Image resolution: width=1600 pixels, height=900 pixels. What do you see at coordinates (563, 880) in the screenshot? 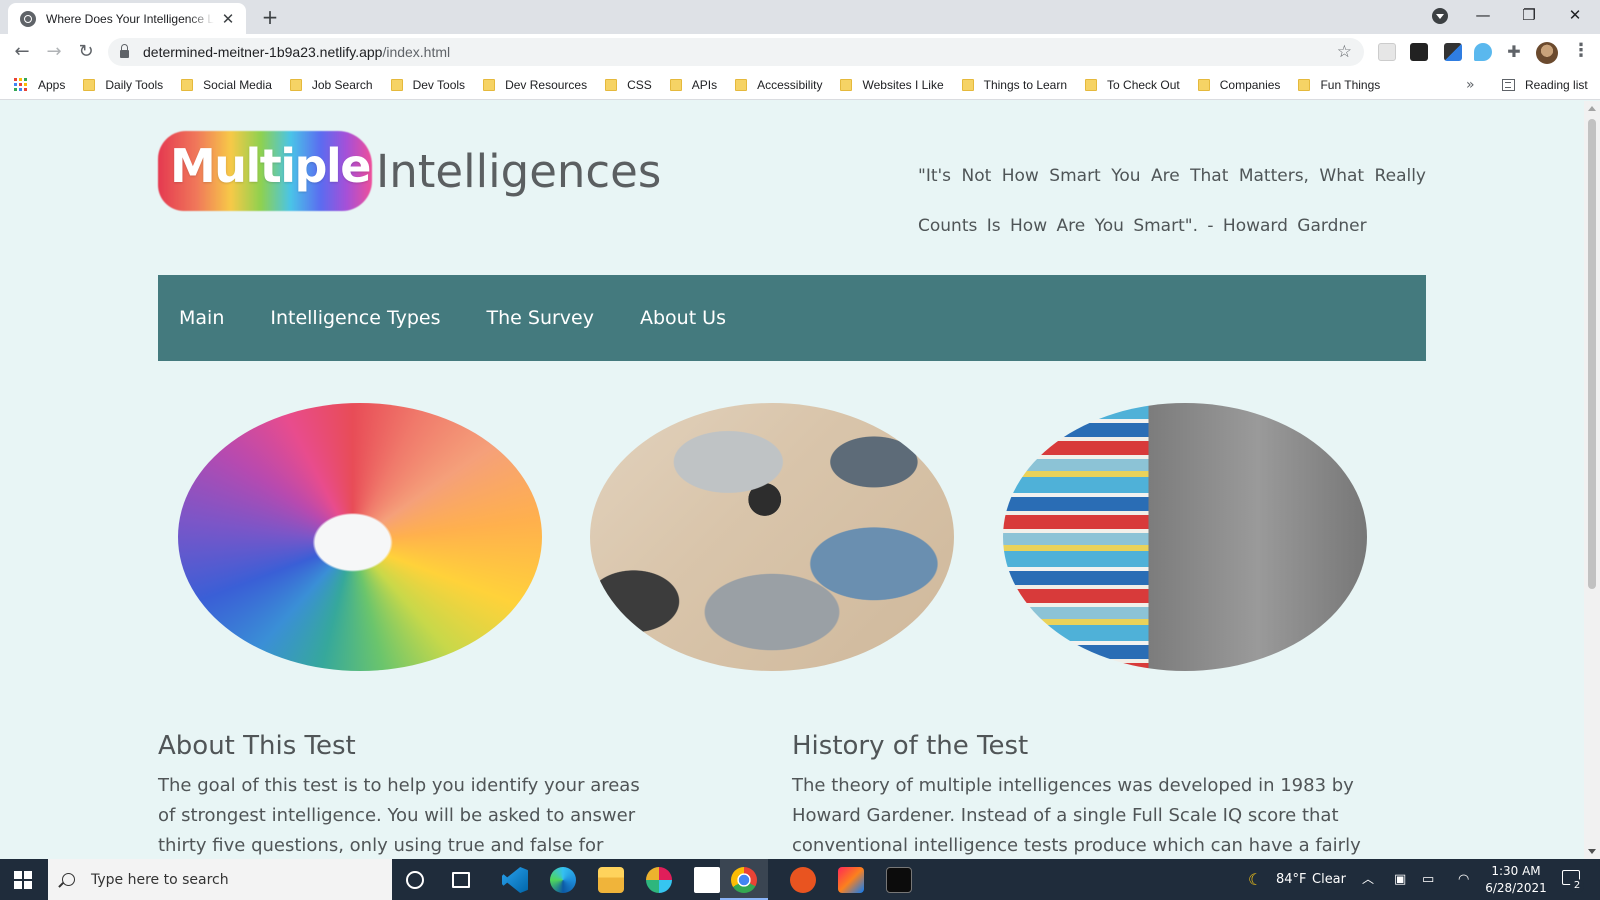
I see `edge-icon` at bounding box center [563, 880].